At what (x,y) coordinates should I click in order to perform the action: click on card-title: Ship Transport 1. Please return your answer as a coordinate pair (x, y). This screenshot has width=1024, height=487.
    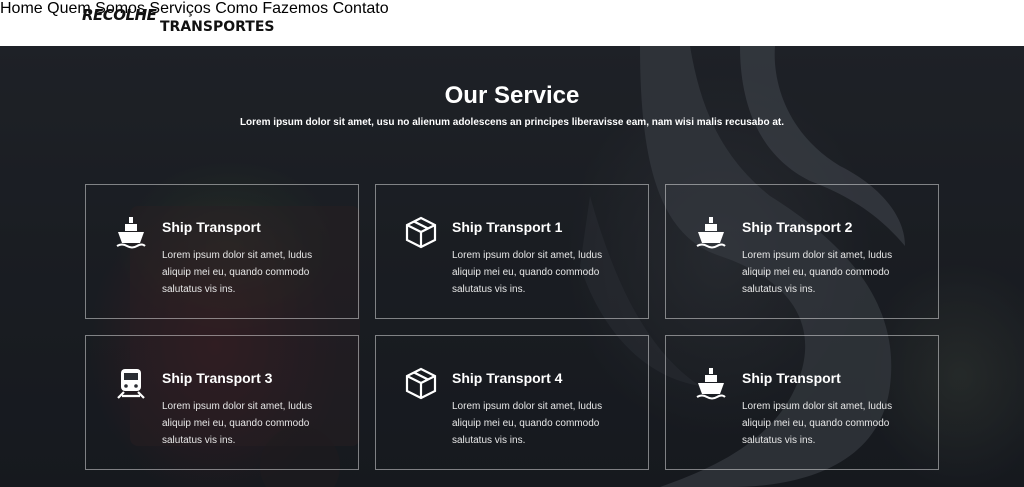
    Looking at the image, I should click on (507, 227).